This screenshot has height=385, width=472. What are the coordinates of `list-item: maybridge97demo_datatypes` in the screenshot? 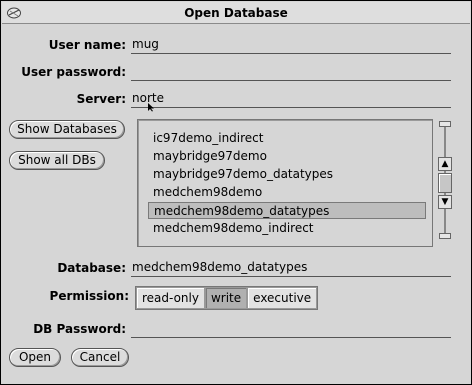 It's located at (242, 174).